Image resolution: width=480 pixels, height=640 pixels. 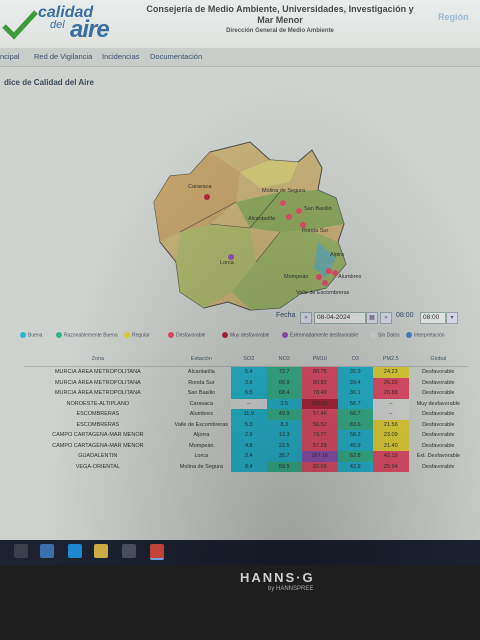 What do you see at coordinates (31, 335) in the screenshot?
I see `legend-item: Buena` at bounding box center [31, 335].